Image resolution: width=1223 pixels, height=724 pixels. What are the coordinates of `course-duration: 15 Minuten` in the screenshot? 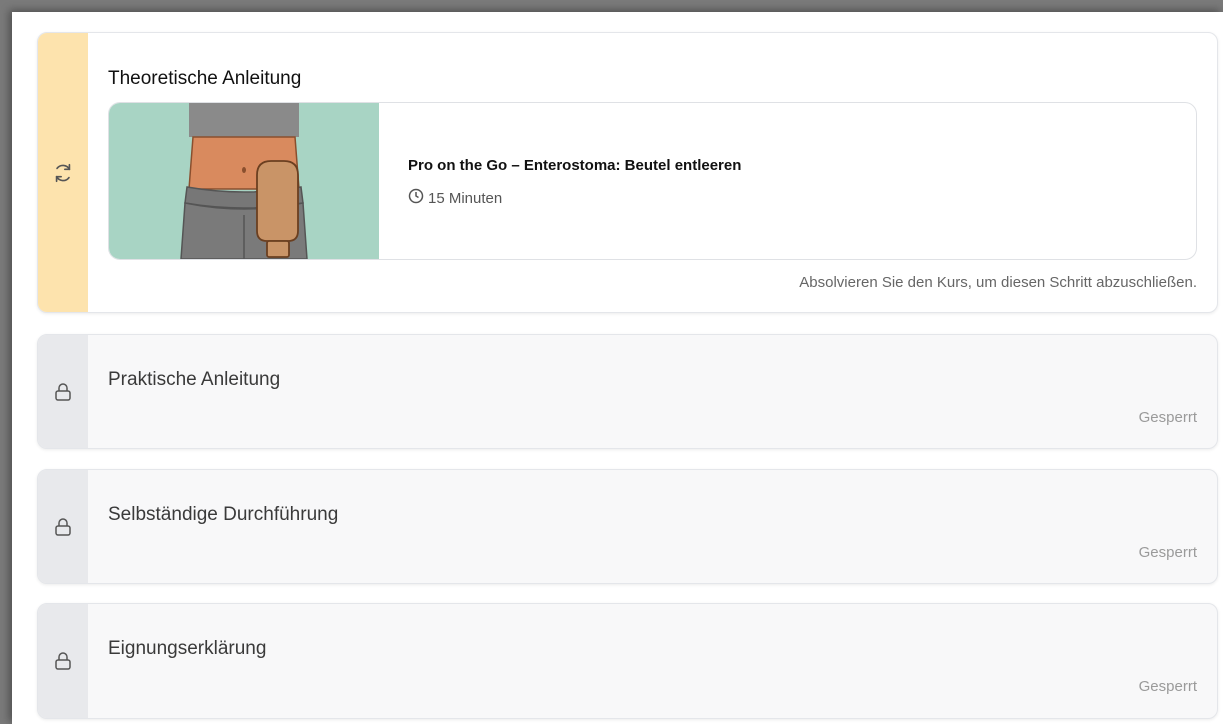 It's located at (455, 198).